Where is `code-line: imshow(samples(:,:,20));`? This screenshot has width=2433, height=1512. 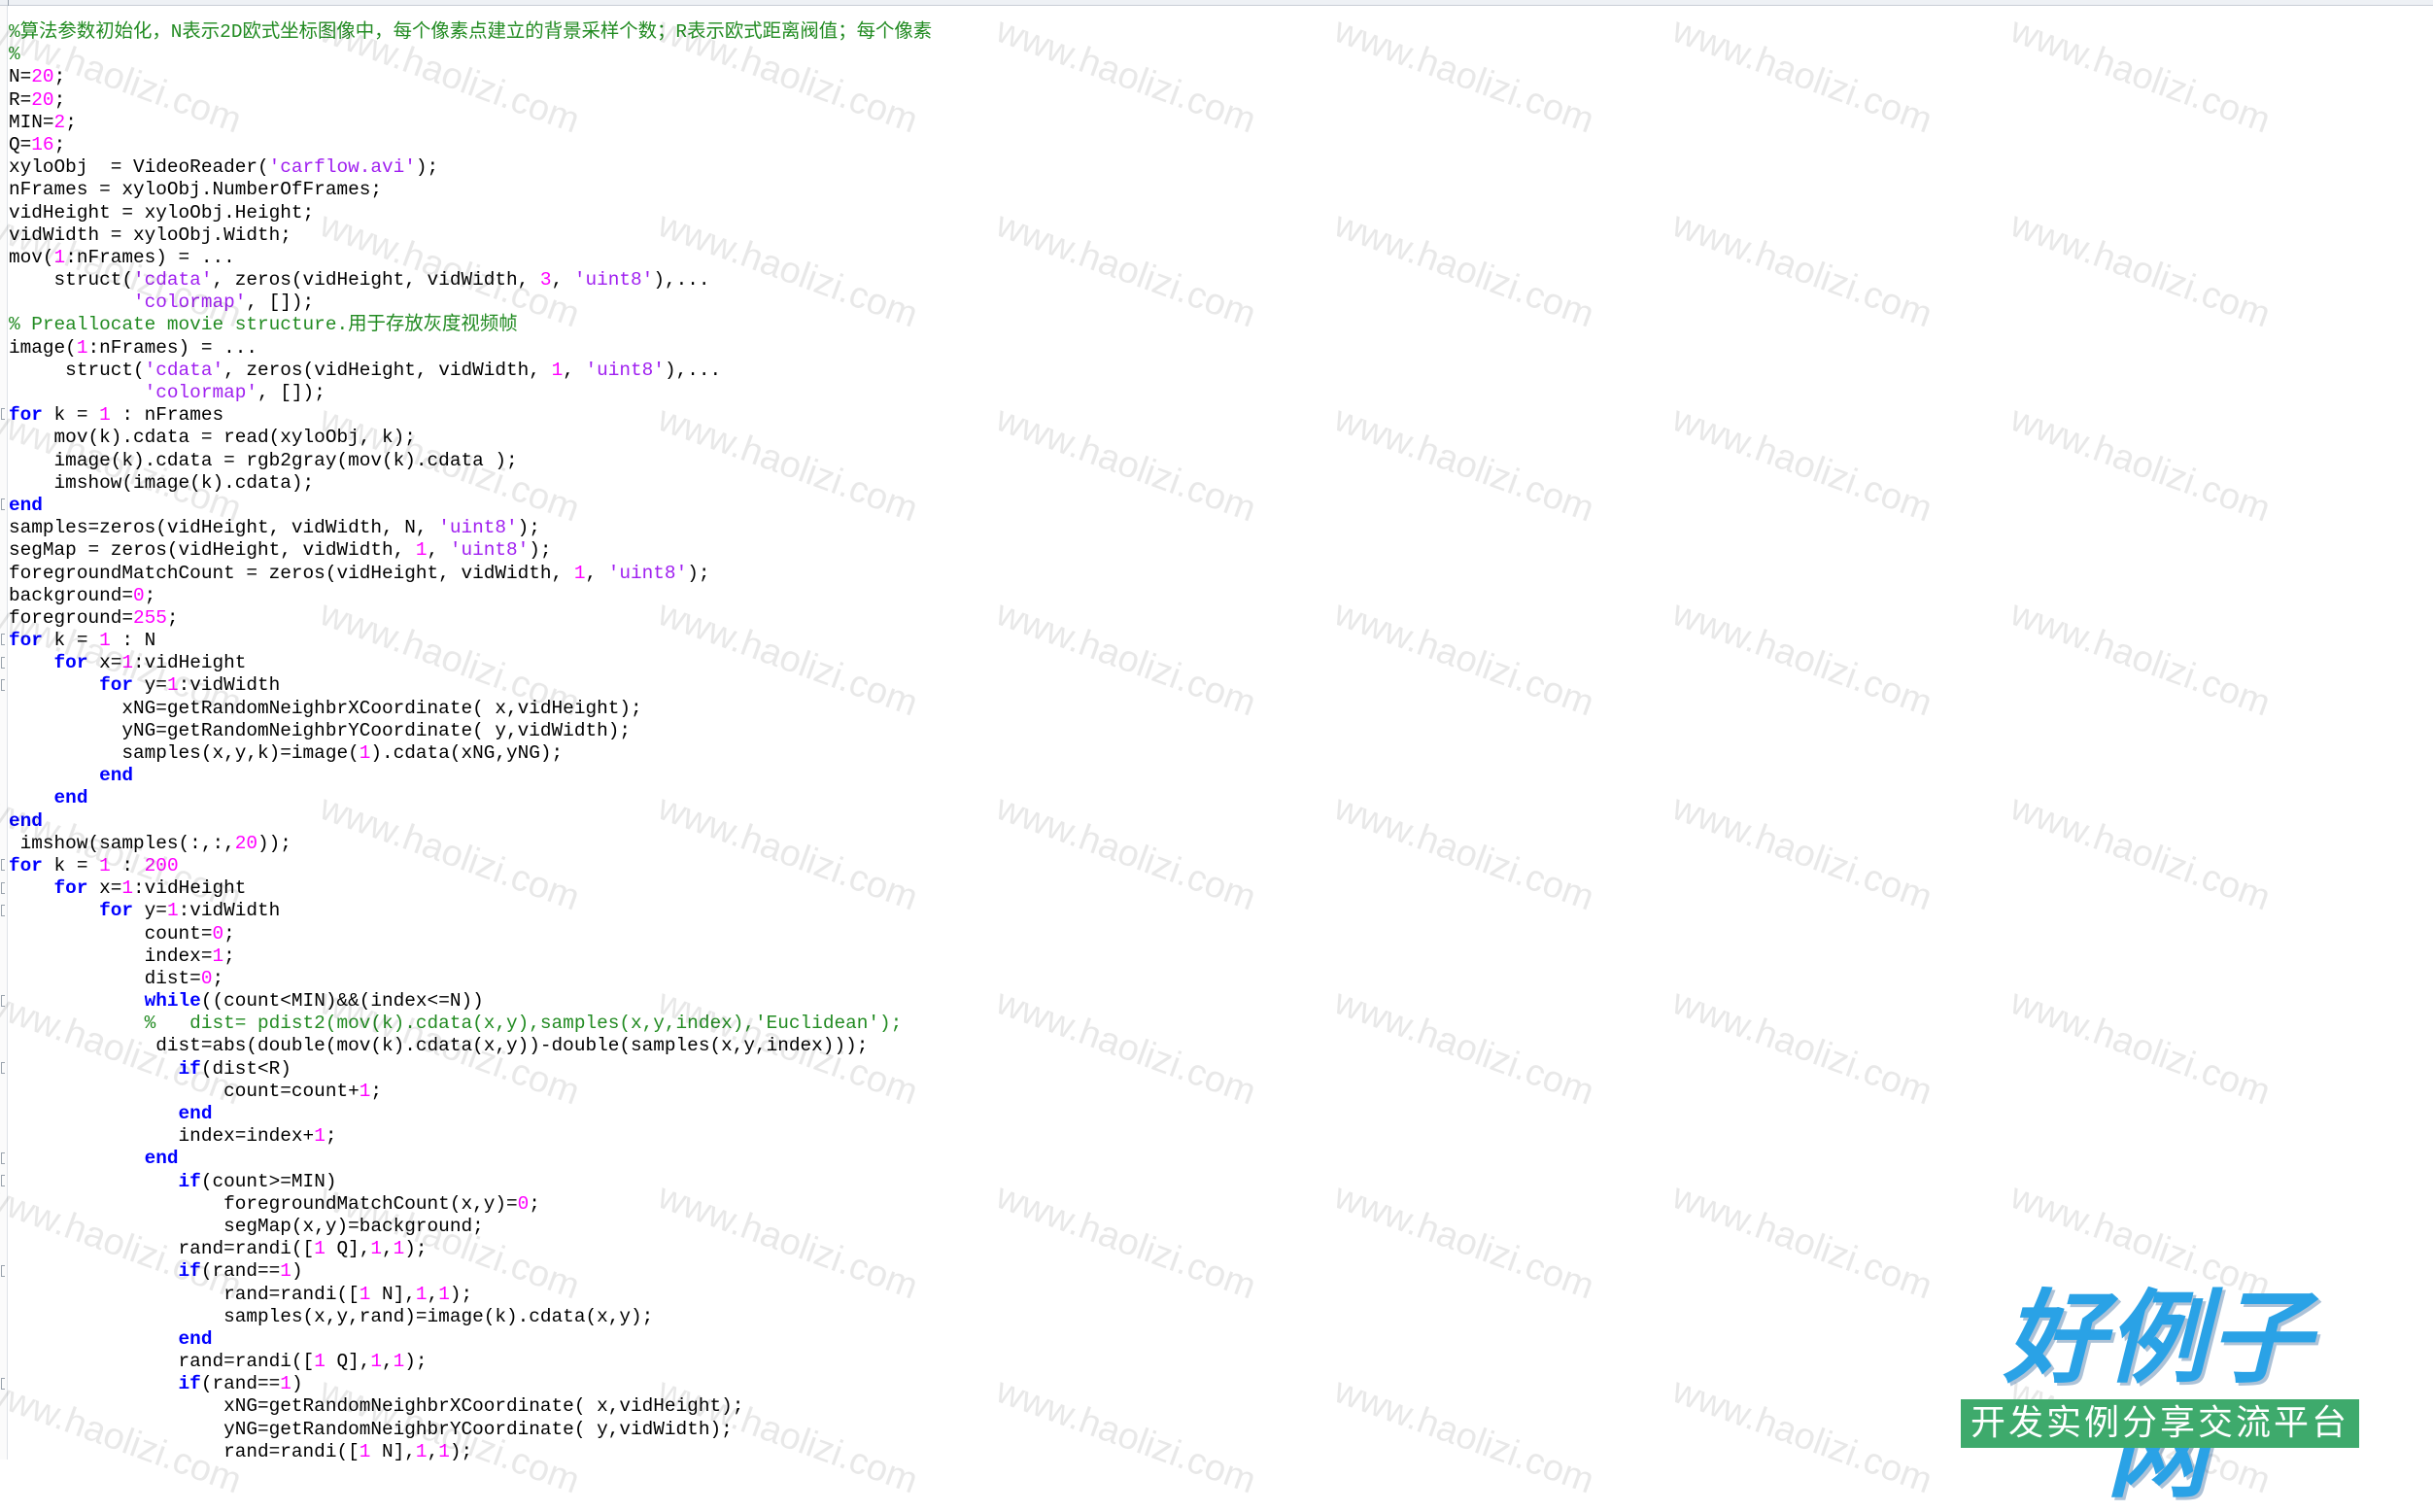 code-line: imshow(samples(:,:,20)); is located at coordinates (470, 844).